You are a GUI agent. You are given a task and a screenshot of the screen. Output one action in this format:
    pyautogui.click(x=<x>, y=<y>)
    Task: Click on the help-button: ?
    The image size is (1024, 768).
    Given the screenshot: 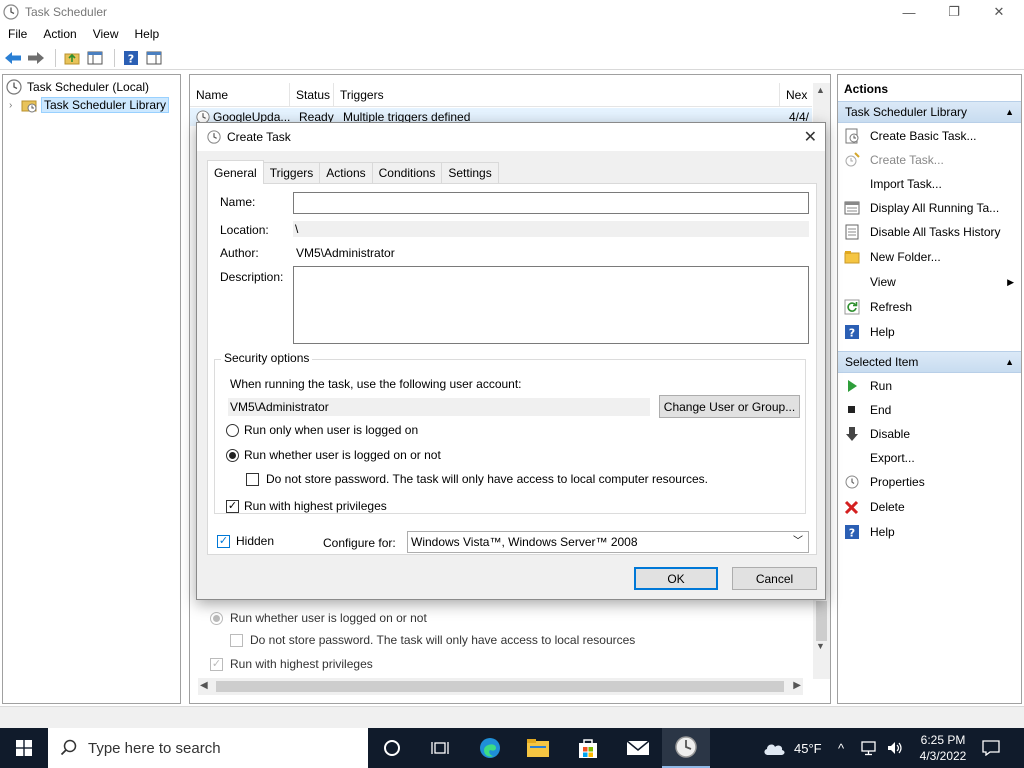 What is the action you would take?
    pyautogui.click(x=131, y=58)
    